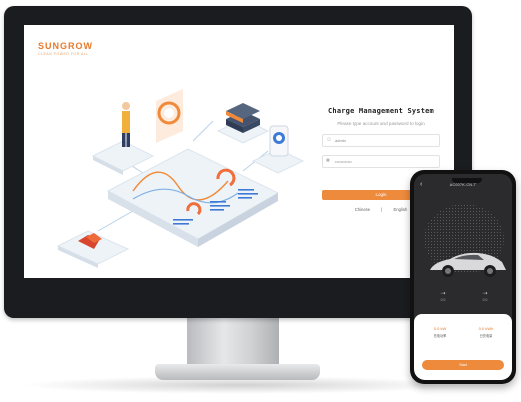 The image size is (521, 402). What do you see at coordinates (169, 116) in the screenshot?
I see `gauge-panel` at bounding box center [169, 116].